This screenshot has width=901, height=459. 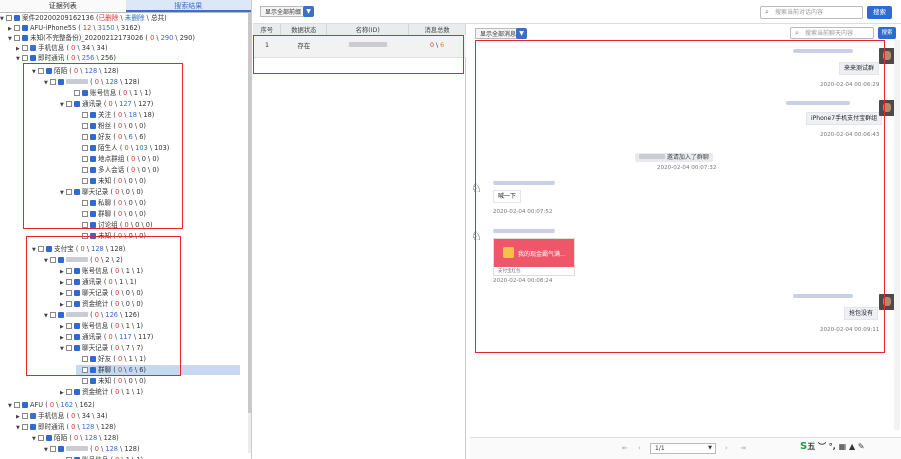 I want to click on tree-node: 群聊 ( 0 \ 0 \ 0), so click(x=111, y=214).